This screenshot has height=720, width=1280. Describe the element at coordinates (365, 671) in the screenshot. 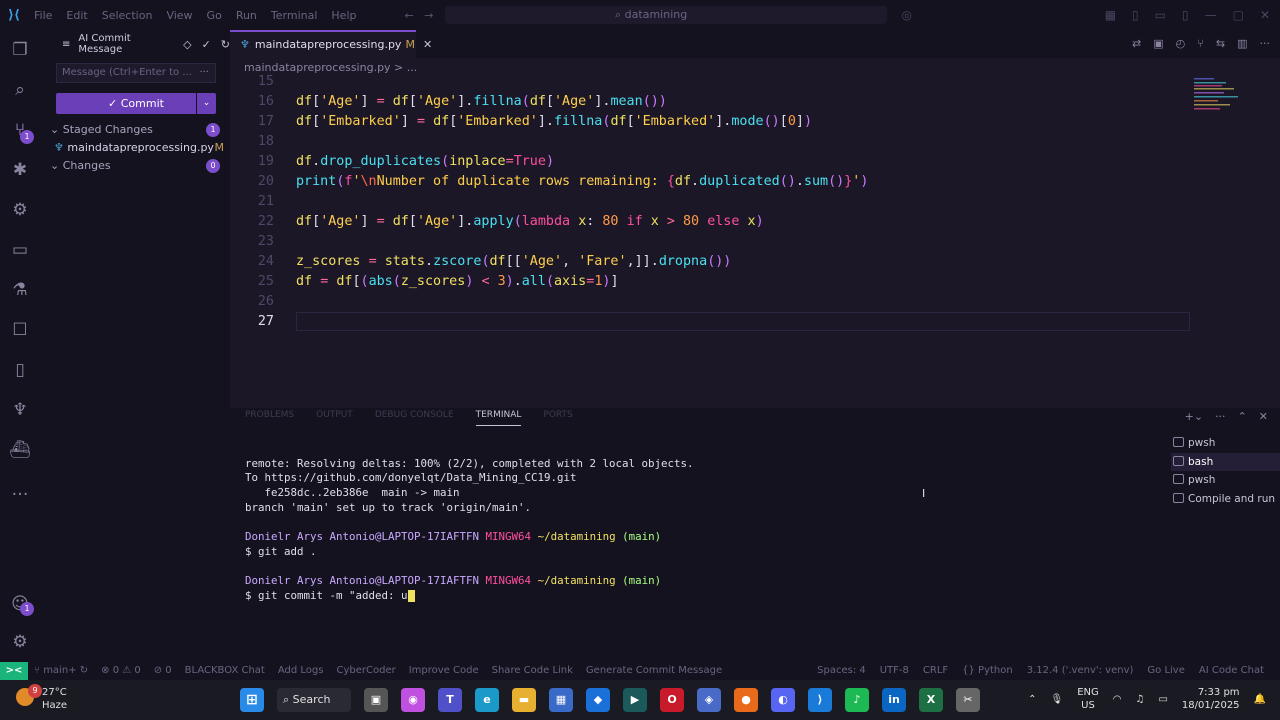

I see `status-cybercoder: CyberCoder` at that location.